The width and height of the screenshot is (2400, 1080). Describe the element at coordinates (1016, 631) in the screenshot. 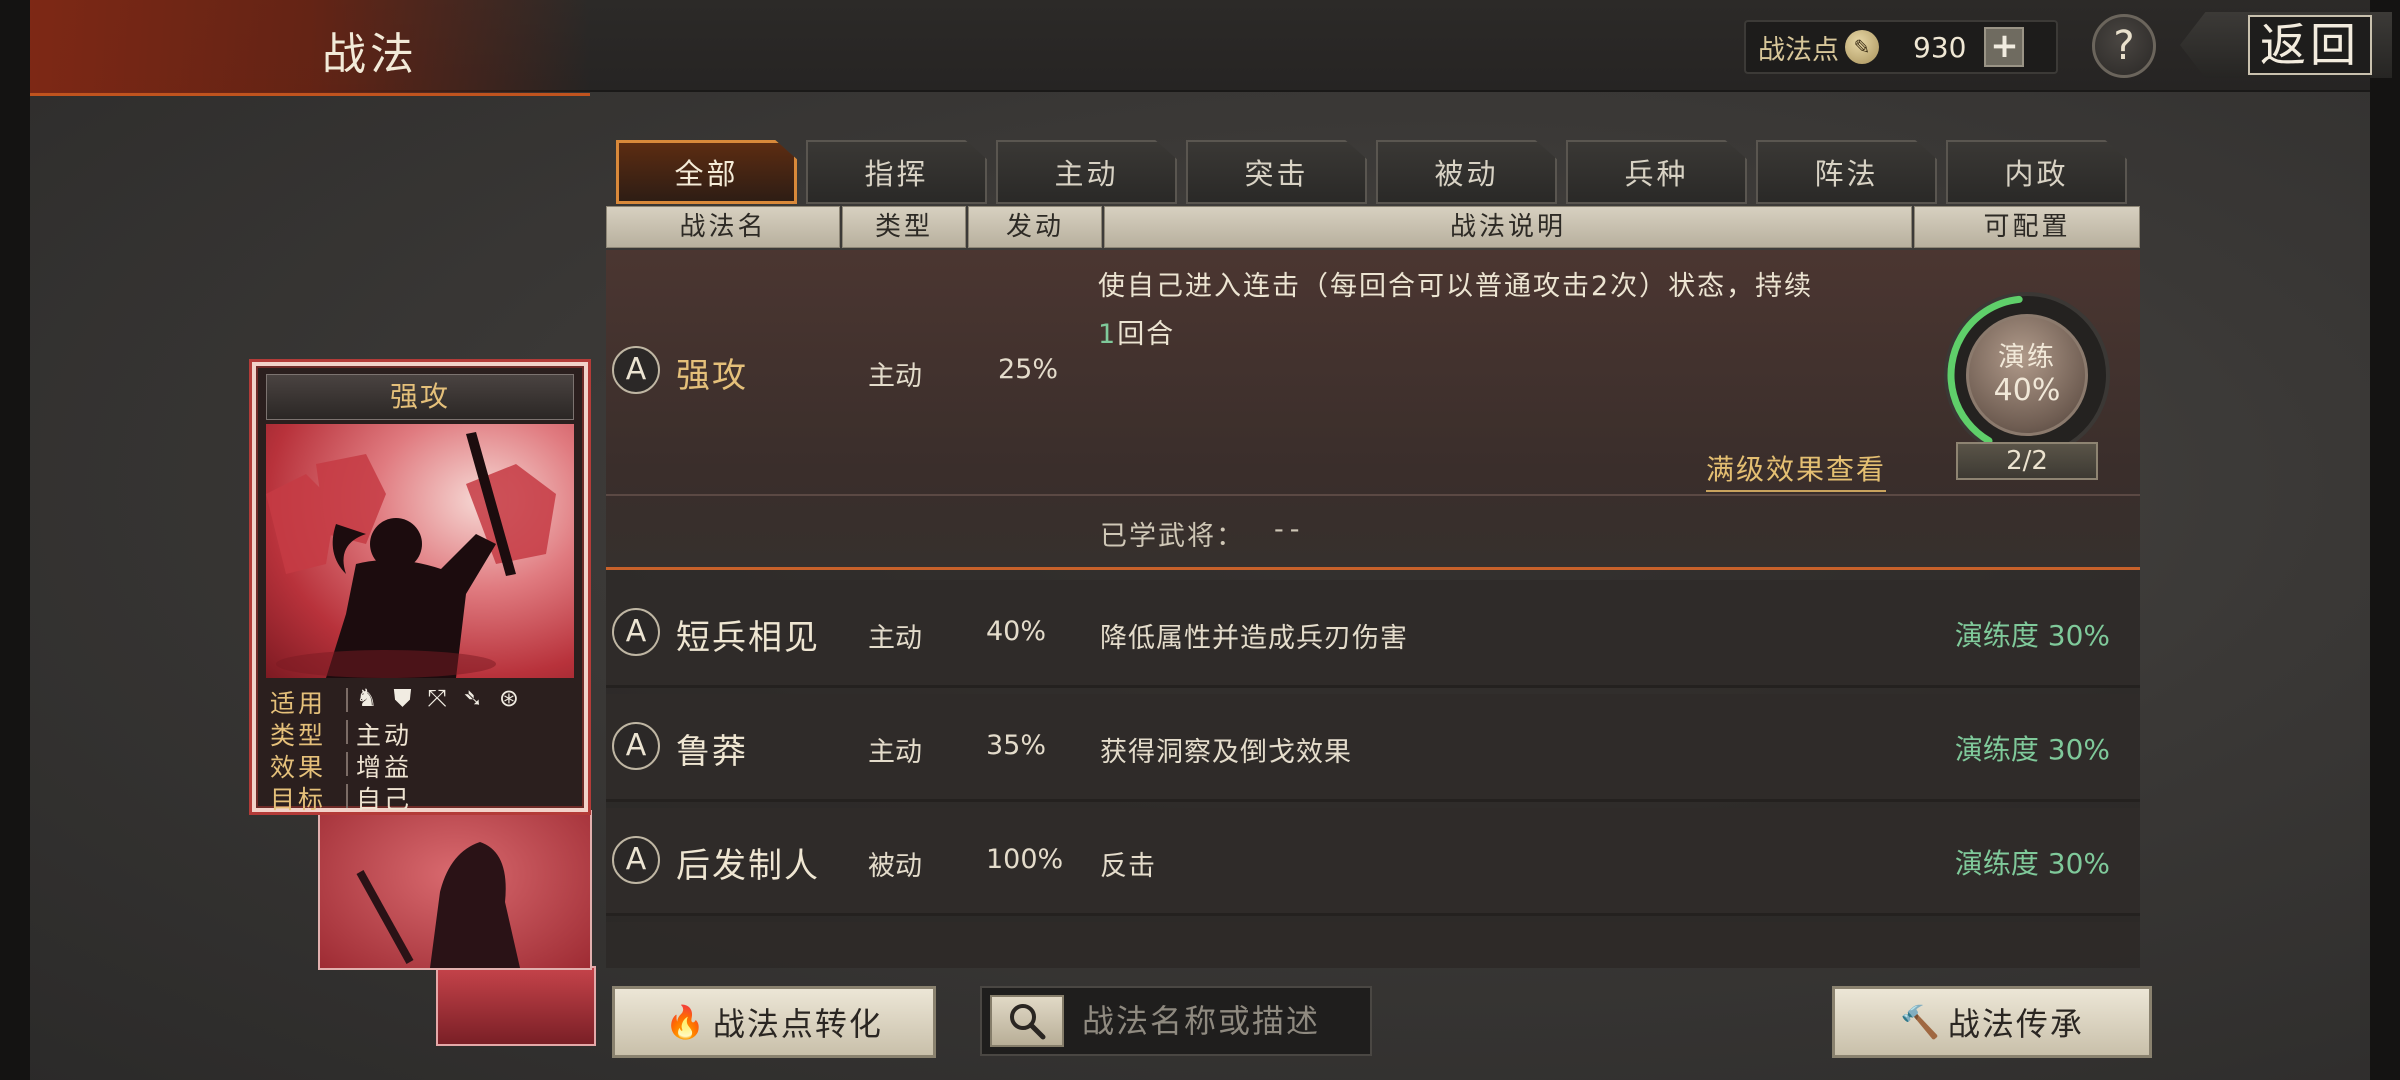

I see `tactic-rate: 40%` at that location.